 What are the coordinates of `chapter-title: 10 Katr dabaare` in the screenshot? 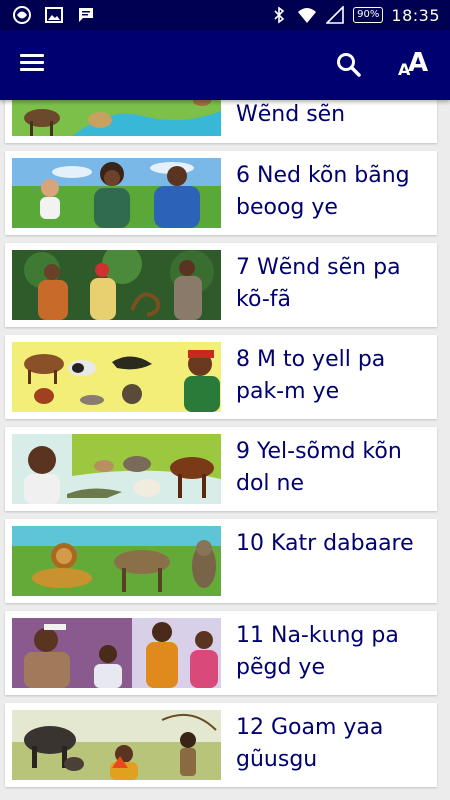 It's located at (325, 543).